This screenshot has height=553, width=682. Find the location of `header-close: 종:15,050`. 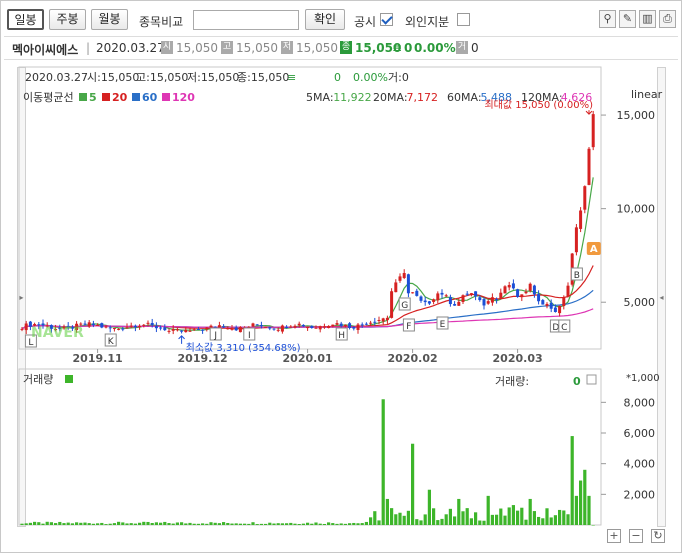

header-close: 종:15,050 is located at coordinates (263, 77).